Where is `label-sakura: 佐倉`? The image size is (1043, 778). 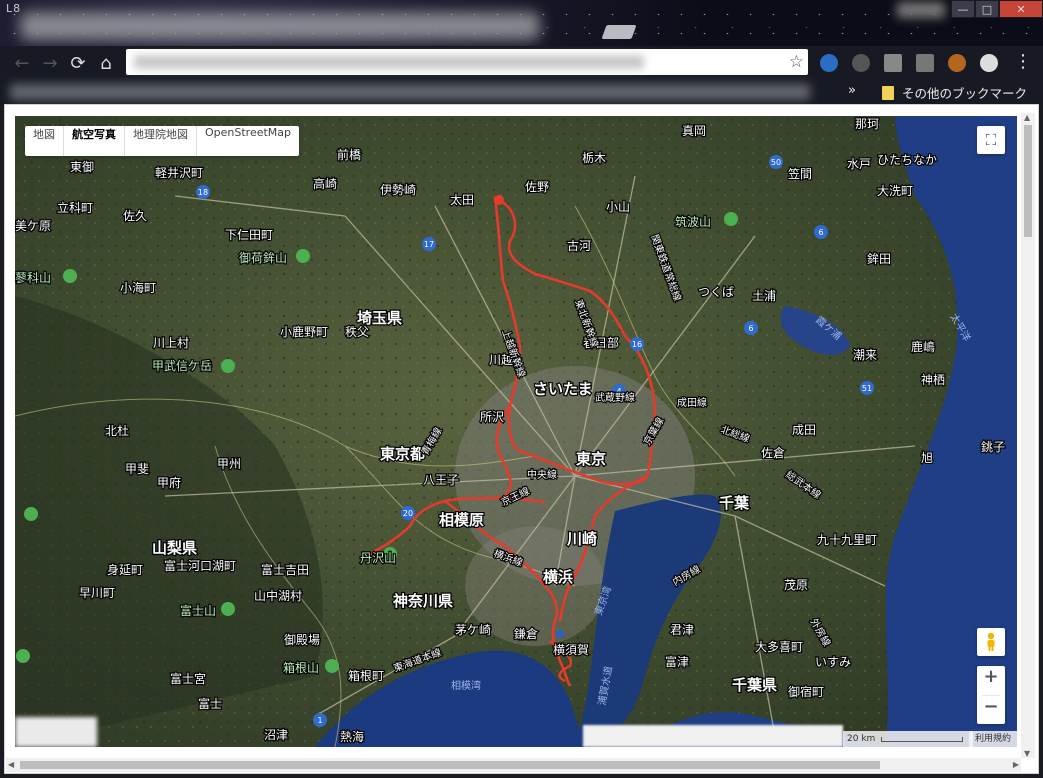 label-sakura: 佐倉 is located at coordinates (773, 452).